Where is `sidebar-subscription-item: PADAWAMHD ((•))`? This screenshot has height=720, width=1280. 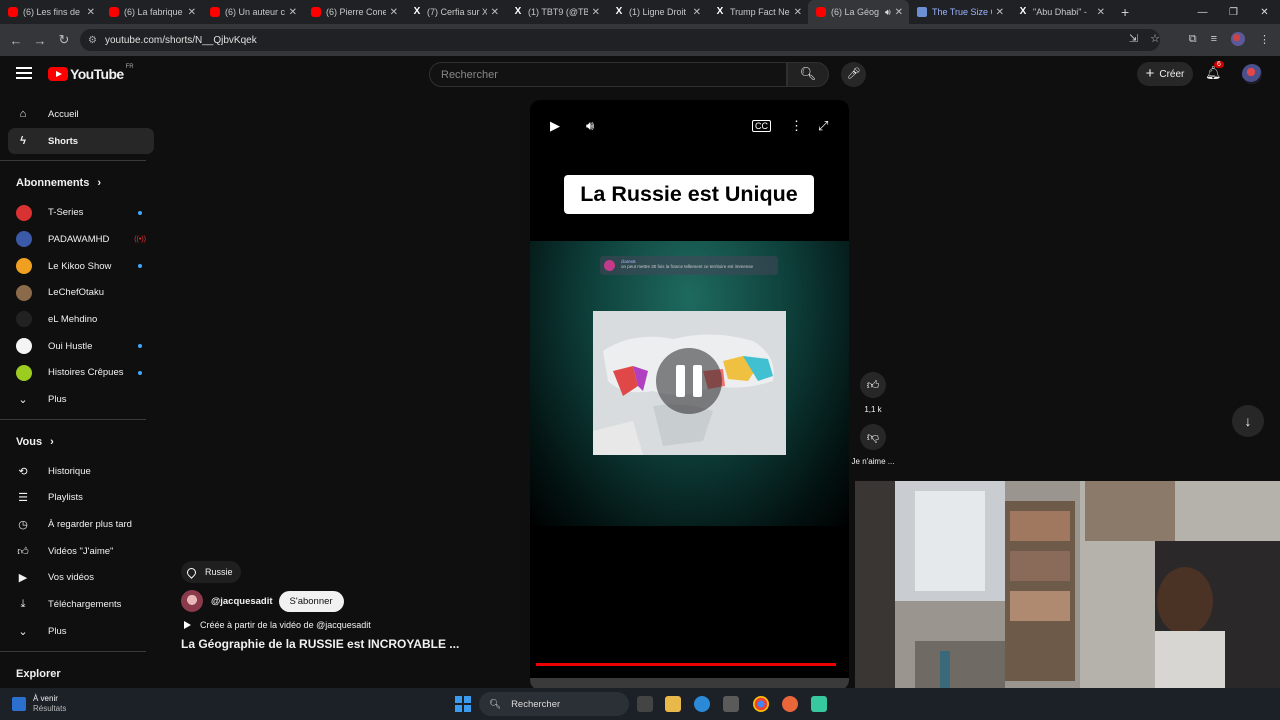
sidebar-subscription-item: PADAWAMHD ((•)) is located at coordinates (81, 239).